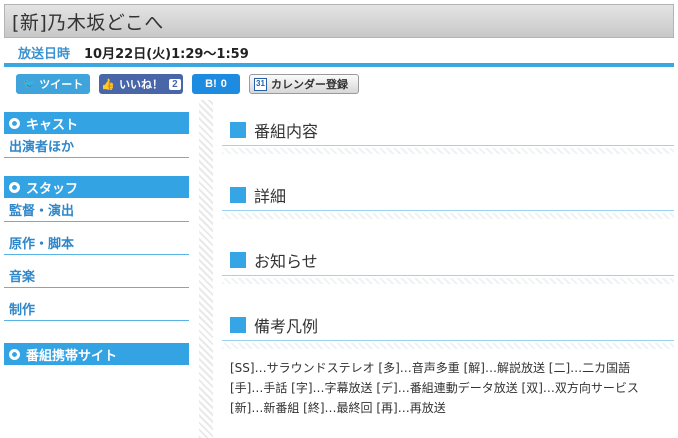 The image size is (678, 438). I want to click on tweet-button: 🐦 ツイート, so click(53, 84).